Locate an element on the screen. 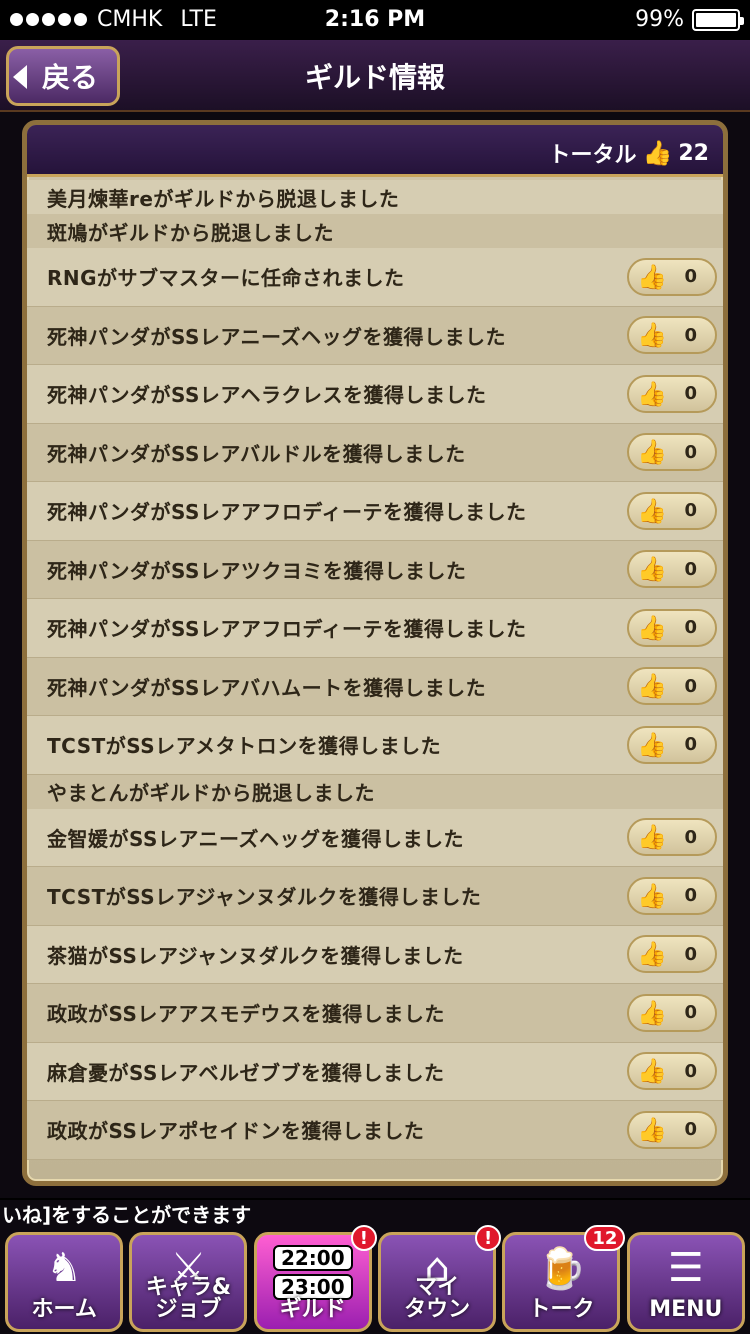 The image size is (750, 1334). feed-row: 死神パンダがSSレアヘラクレスを獲得しました 👍 0 is located at coordinates (375, 394).